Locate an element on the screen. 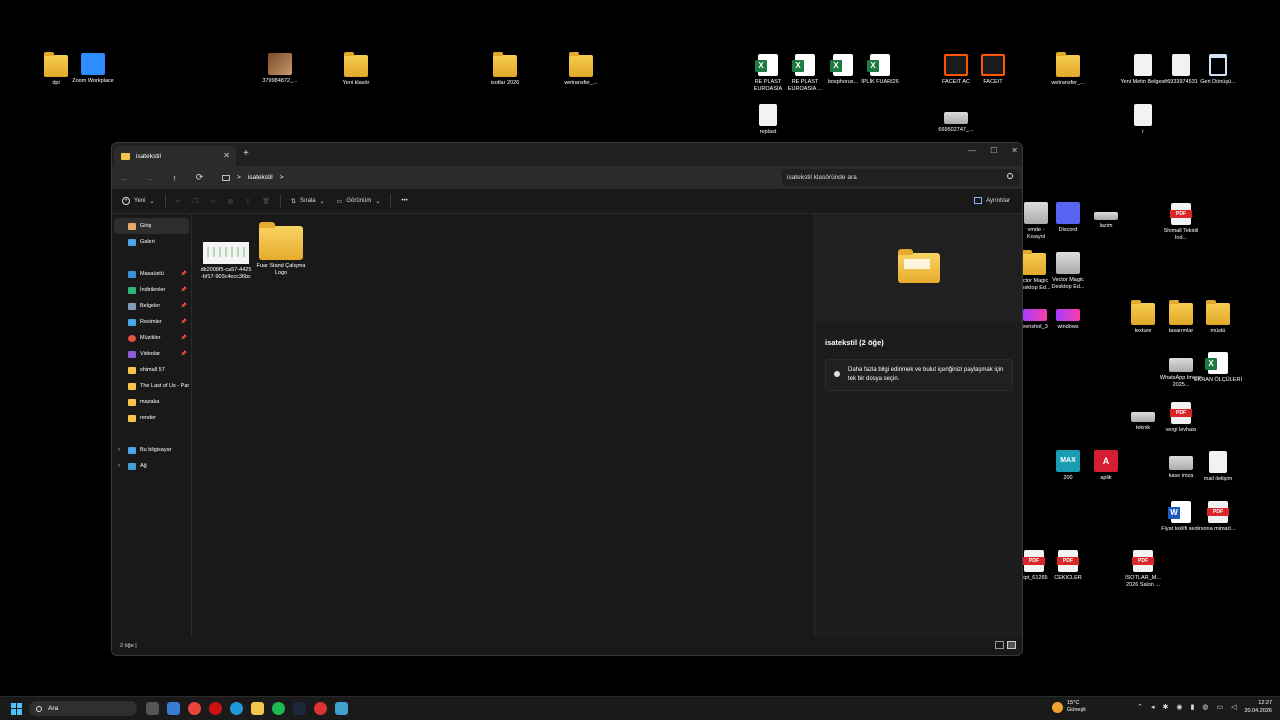 The height and width of the screenshot is (720, 1280). desktop-icon: replast is located at coordinates (768, 120).